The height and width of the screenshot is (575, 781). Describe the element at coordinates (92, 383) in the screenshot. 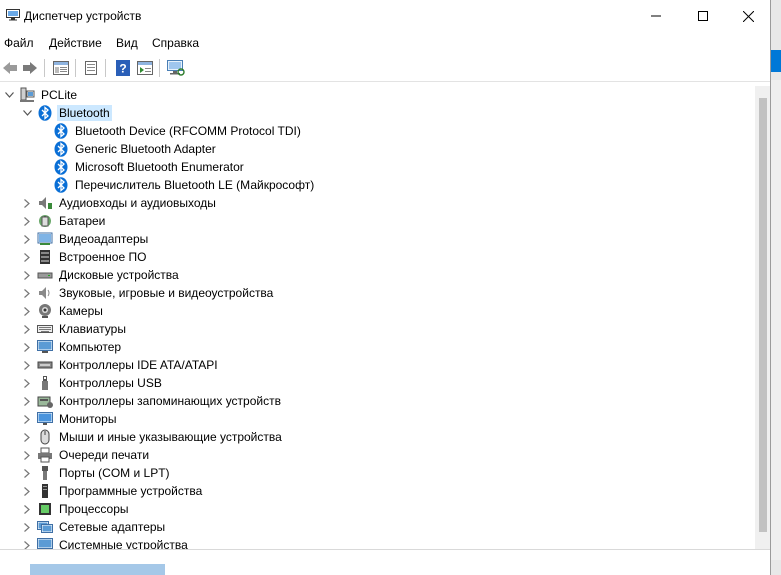

I see `device-category: Контроллеры USB` at that location.